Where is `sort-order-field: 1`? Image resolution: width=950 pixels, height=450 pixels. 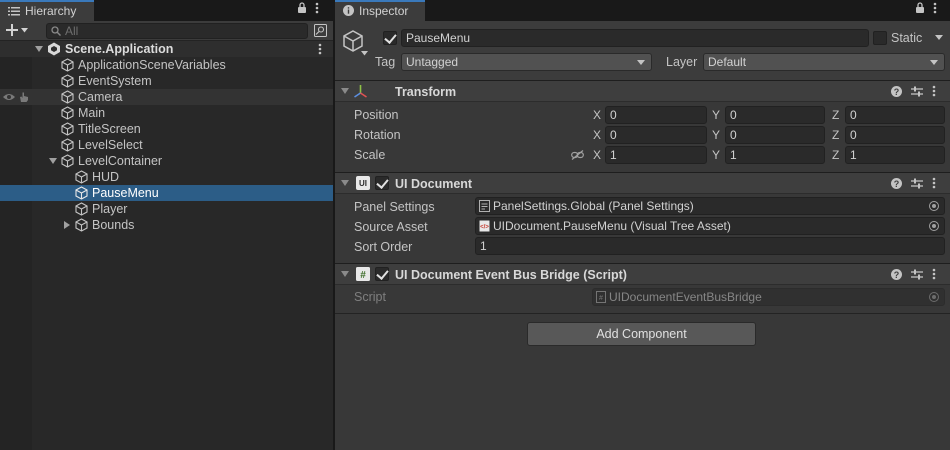
sort-order-field: 1 is located at coordinates (710, 246).